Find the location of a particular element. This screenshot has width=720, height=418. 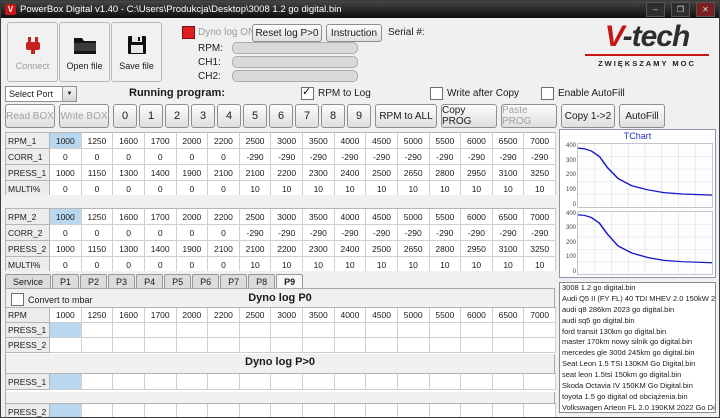

table-cell: 1900 is located at coordinates (192, 249).